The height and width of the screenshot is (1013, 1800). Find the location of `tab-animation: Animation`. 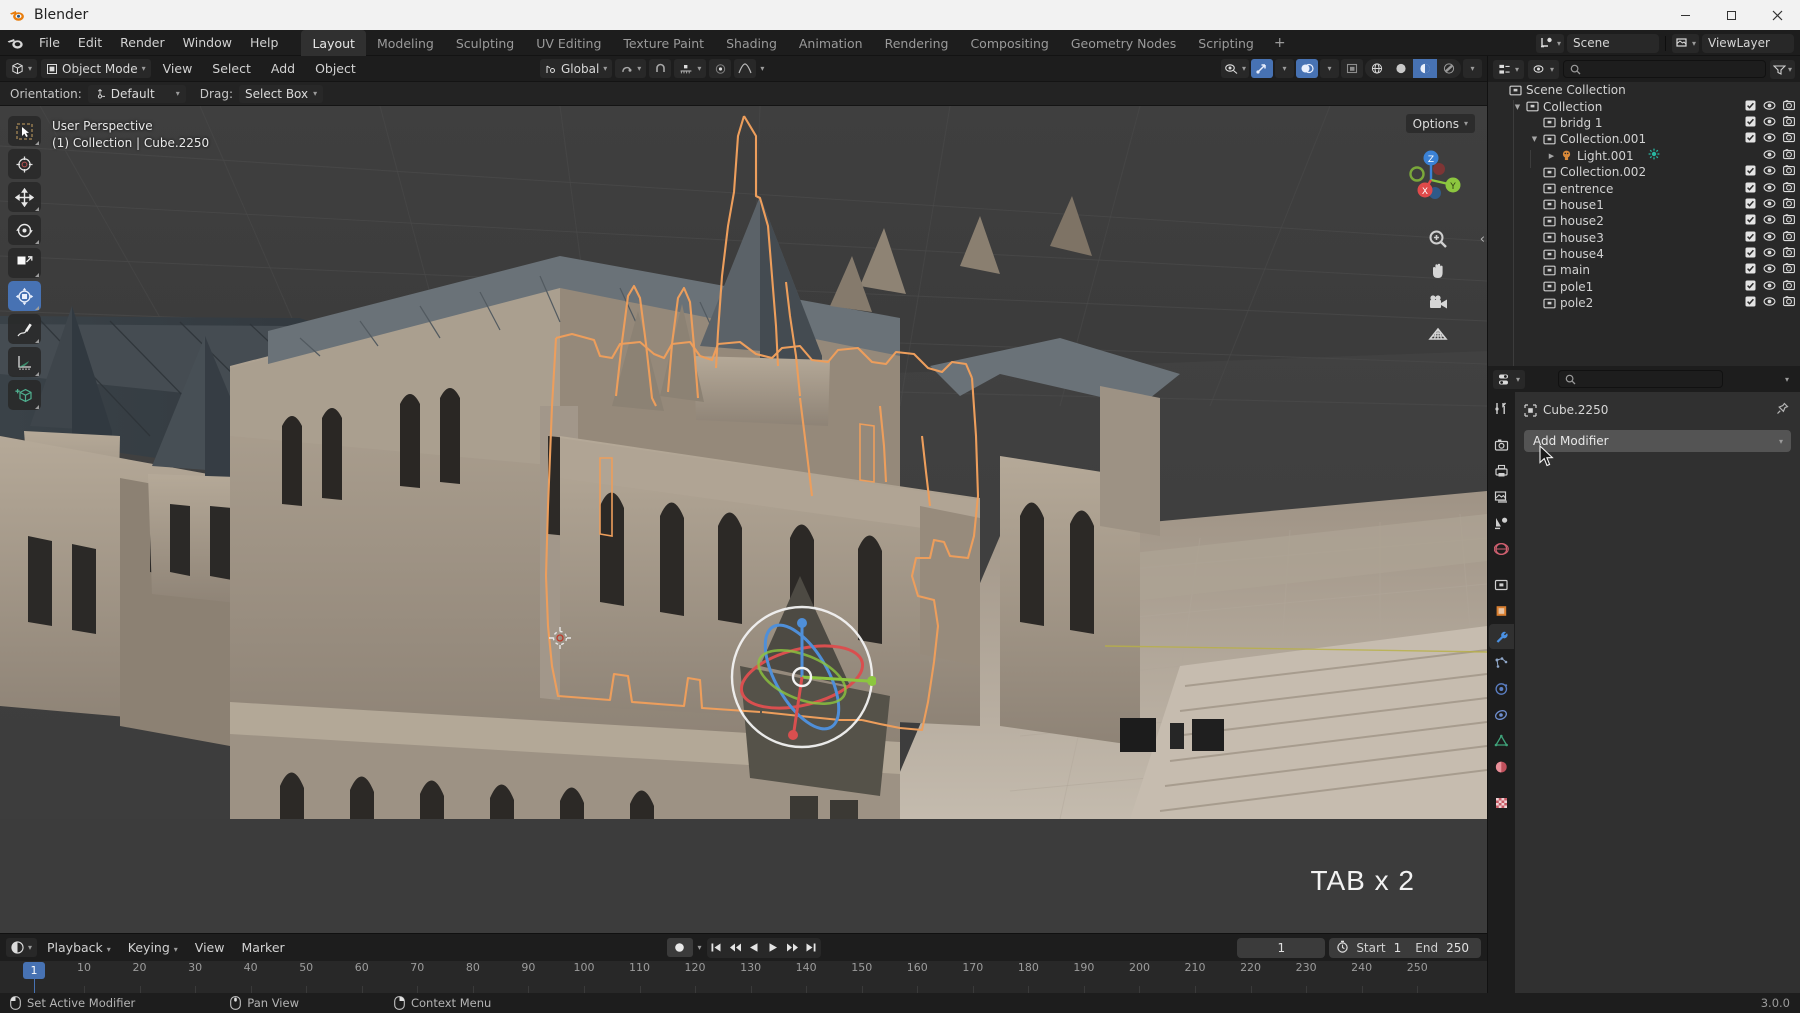

tab-animation: Animation is located at coordinates (831, 43).